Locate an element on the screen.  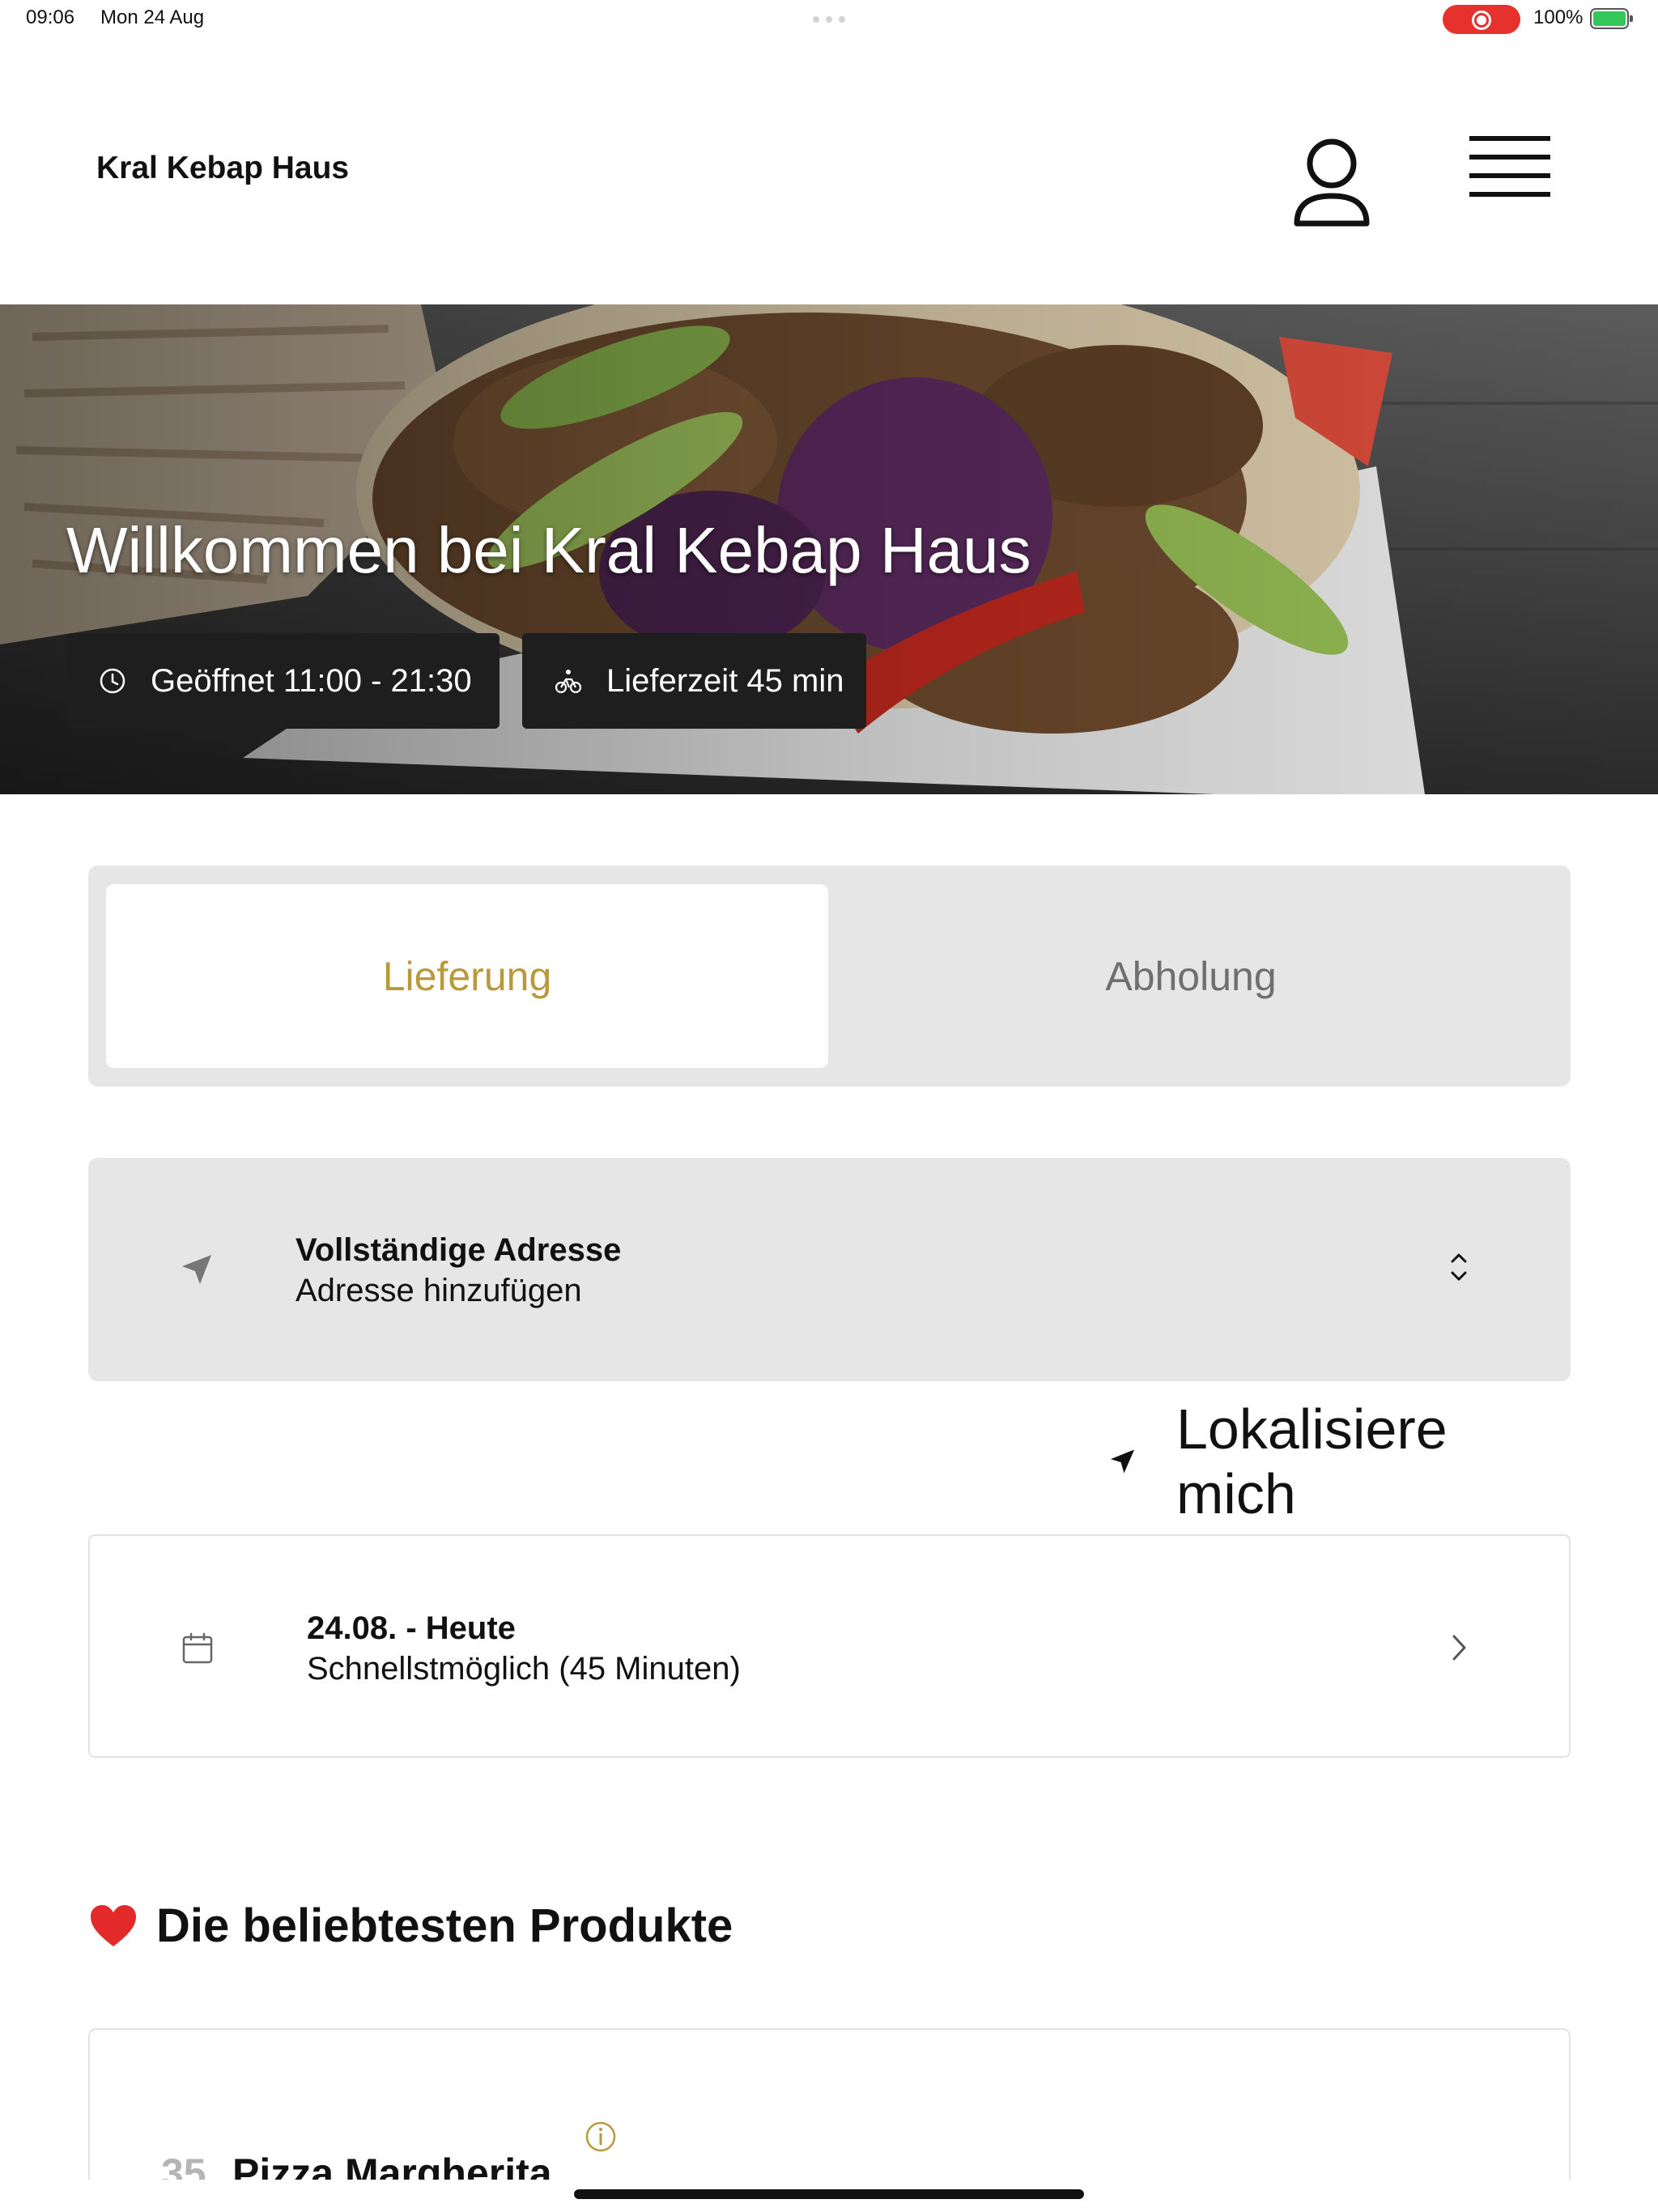
locate-me-label: Lokalisiere mich is located at coordinates (1312, 1461).